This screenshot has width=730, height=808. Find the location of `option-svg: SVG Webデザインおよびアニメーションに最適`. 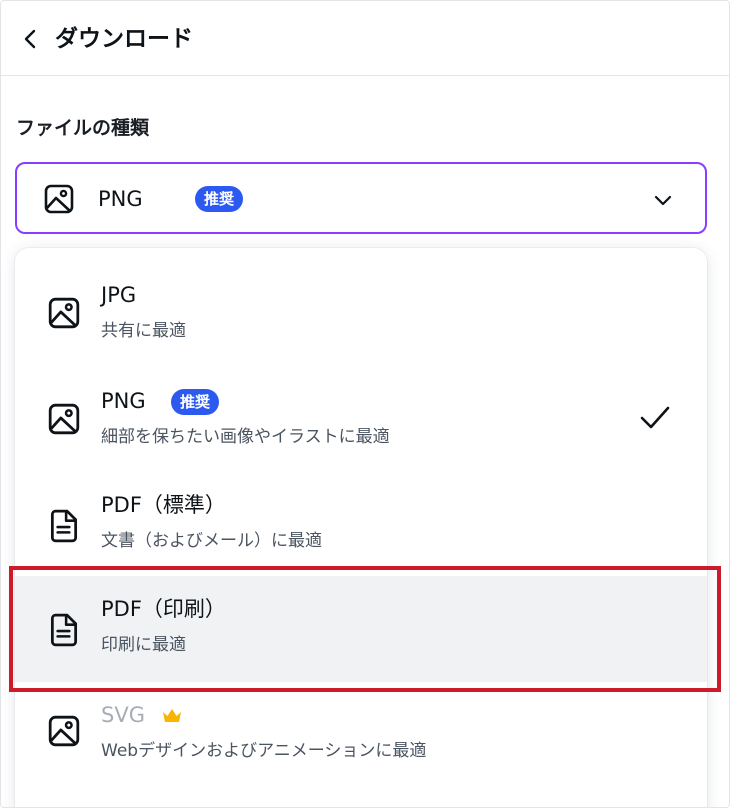

option-svg: SVG Webデザインおよびアニメーションに最適 is located at coordinates (361, 742).